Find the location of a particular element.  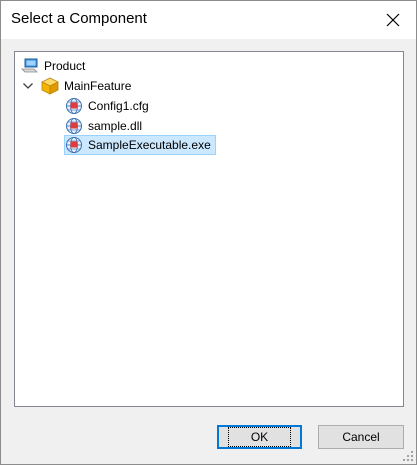

chevron-down-icon is located at coordinates (28, 86).